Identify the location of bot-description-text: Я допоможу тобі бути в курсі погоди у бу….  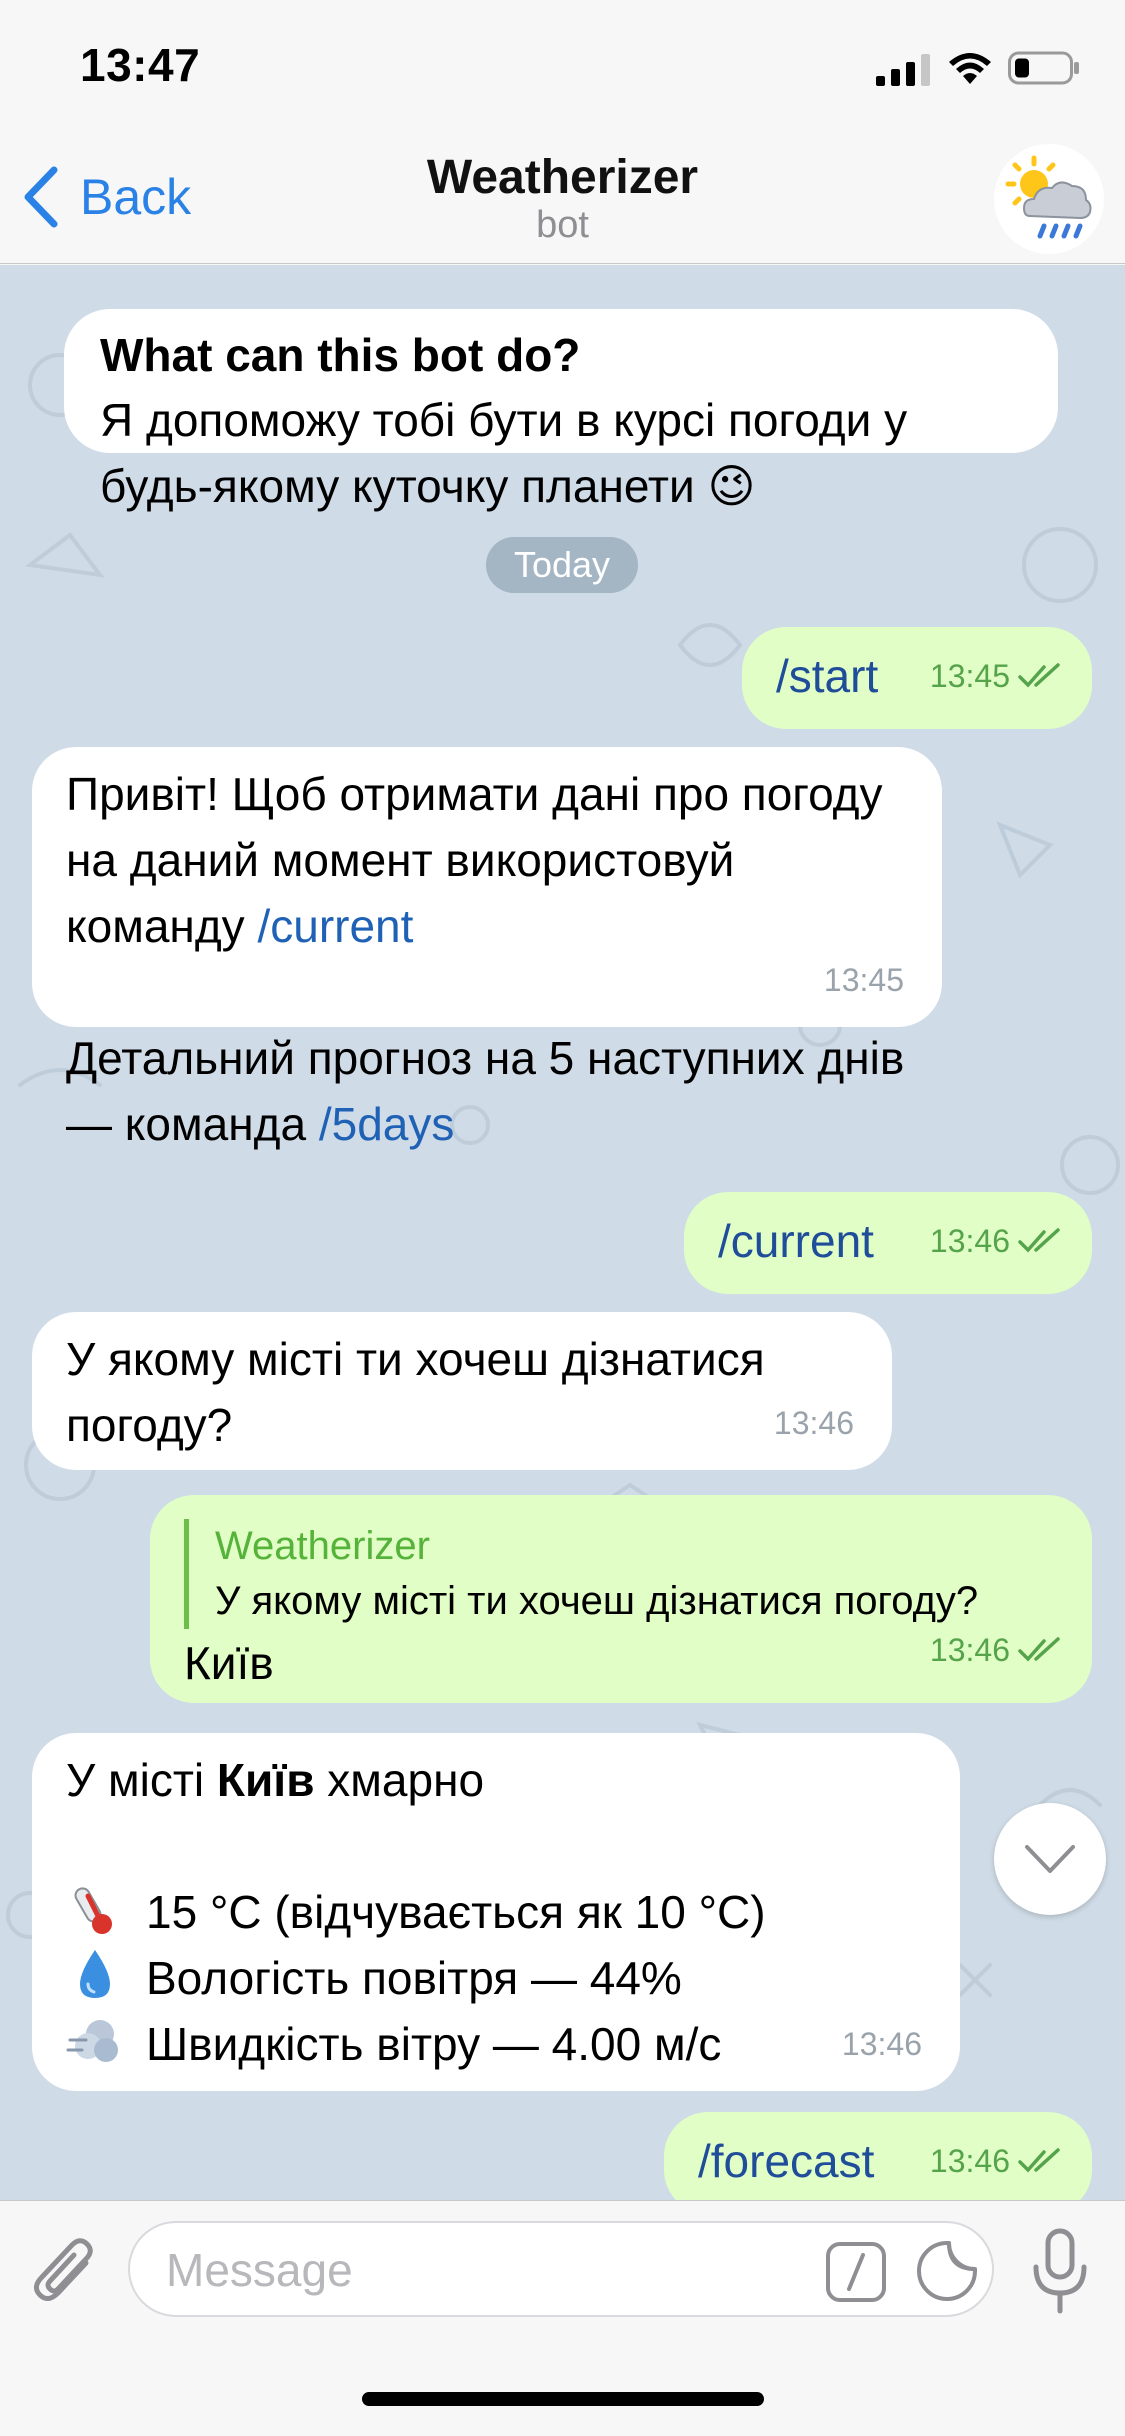
(510, 453).